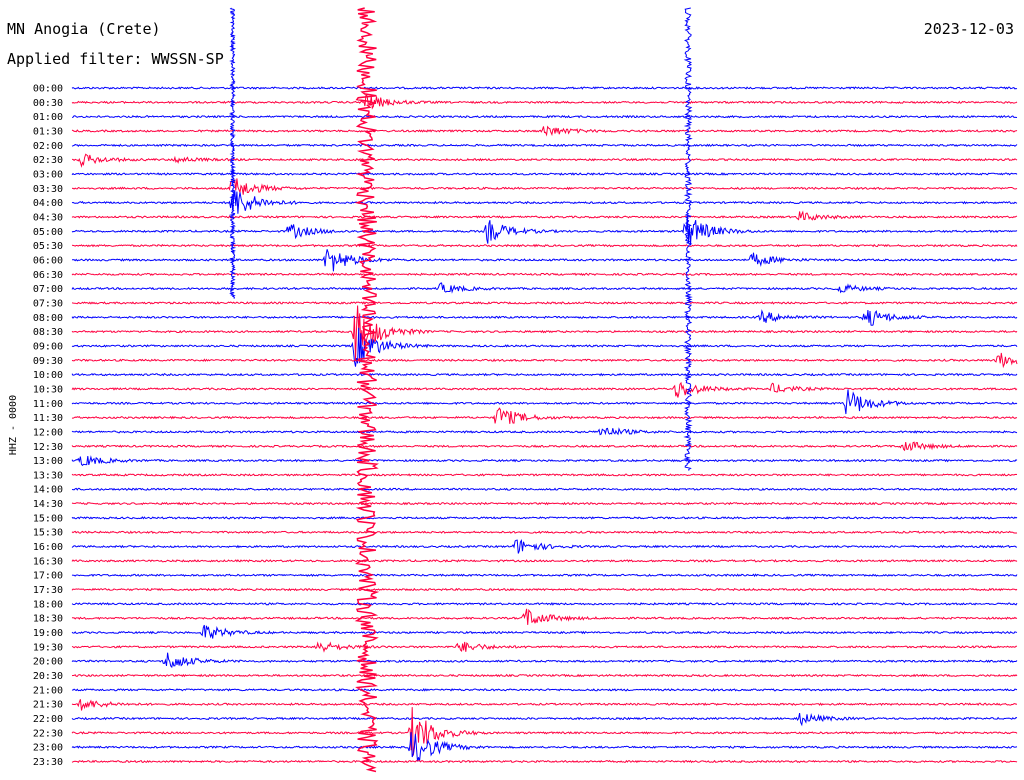 This screenshot has height=780, width=1024. I want to click on row-time-label: 19:00, so click(48, 633).